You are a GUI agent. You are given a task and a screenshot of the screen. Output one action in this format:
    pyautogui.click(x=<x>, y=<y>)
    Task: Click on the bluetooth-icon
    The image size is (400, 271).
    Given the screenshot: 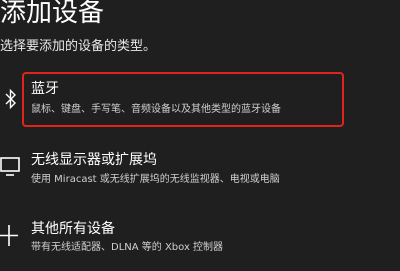 What is the action you would take?
    pyautogui.click(x=12, y=99)
    